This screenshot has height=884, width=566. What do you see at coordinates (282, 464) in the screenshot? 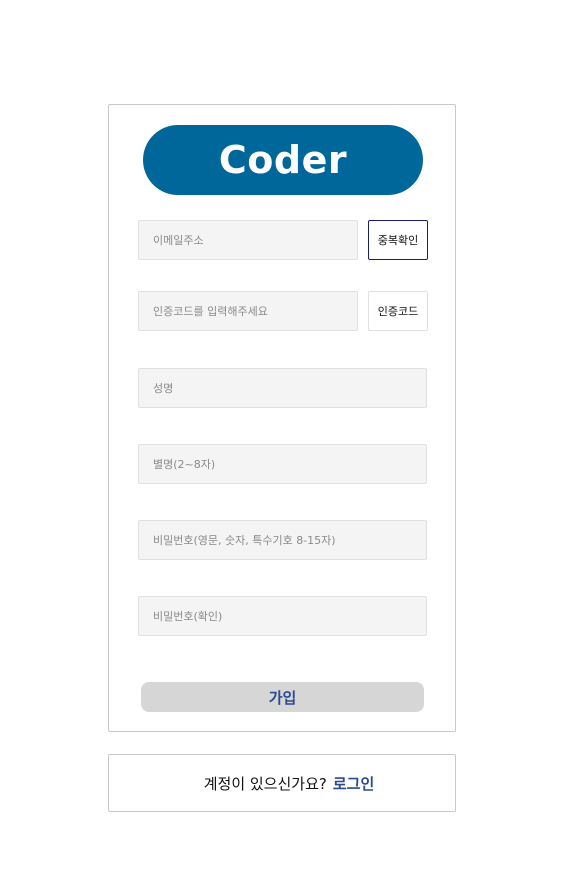
I see `nickname-input` at bounding box center [282, 464].